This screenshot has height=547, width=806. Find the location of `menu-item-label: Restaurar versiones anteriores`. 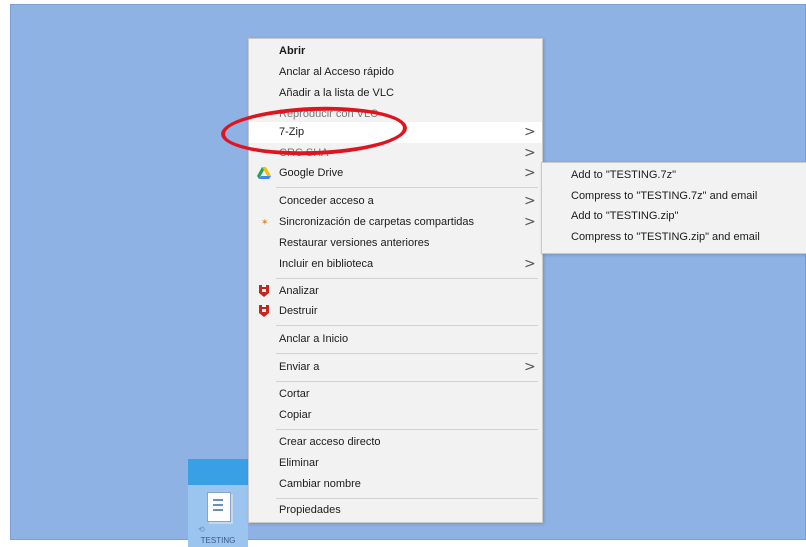

menu-item-label: Restaurar versiones anteriores is located at coordinates (354, 243).